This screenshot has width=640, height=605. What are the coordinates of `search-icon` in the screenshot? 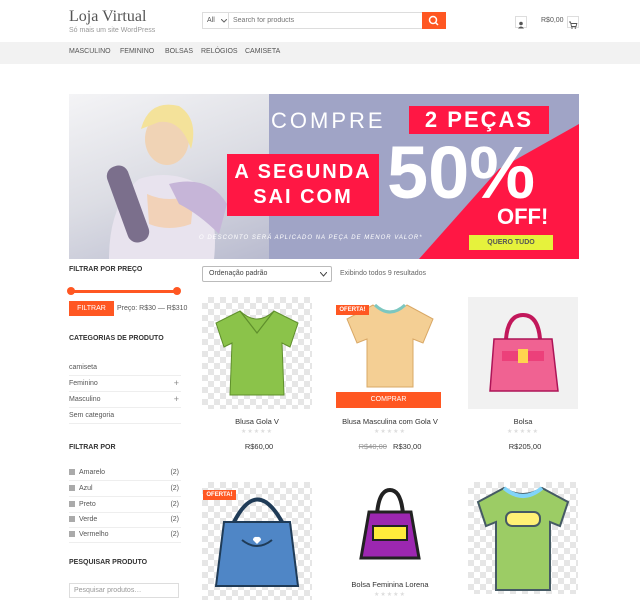 It's located at (433, 20).